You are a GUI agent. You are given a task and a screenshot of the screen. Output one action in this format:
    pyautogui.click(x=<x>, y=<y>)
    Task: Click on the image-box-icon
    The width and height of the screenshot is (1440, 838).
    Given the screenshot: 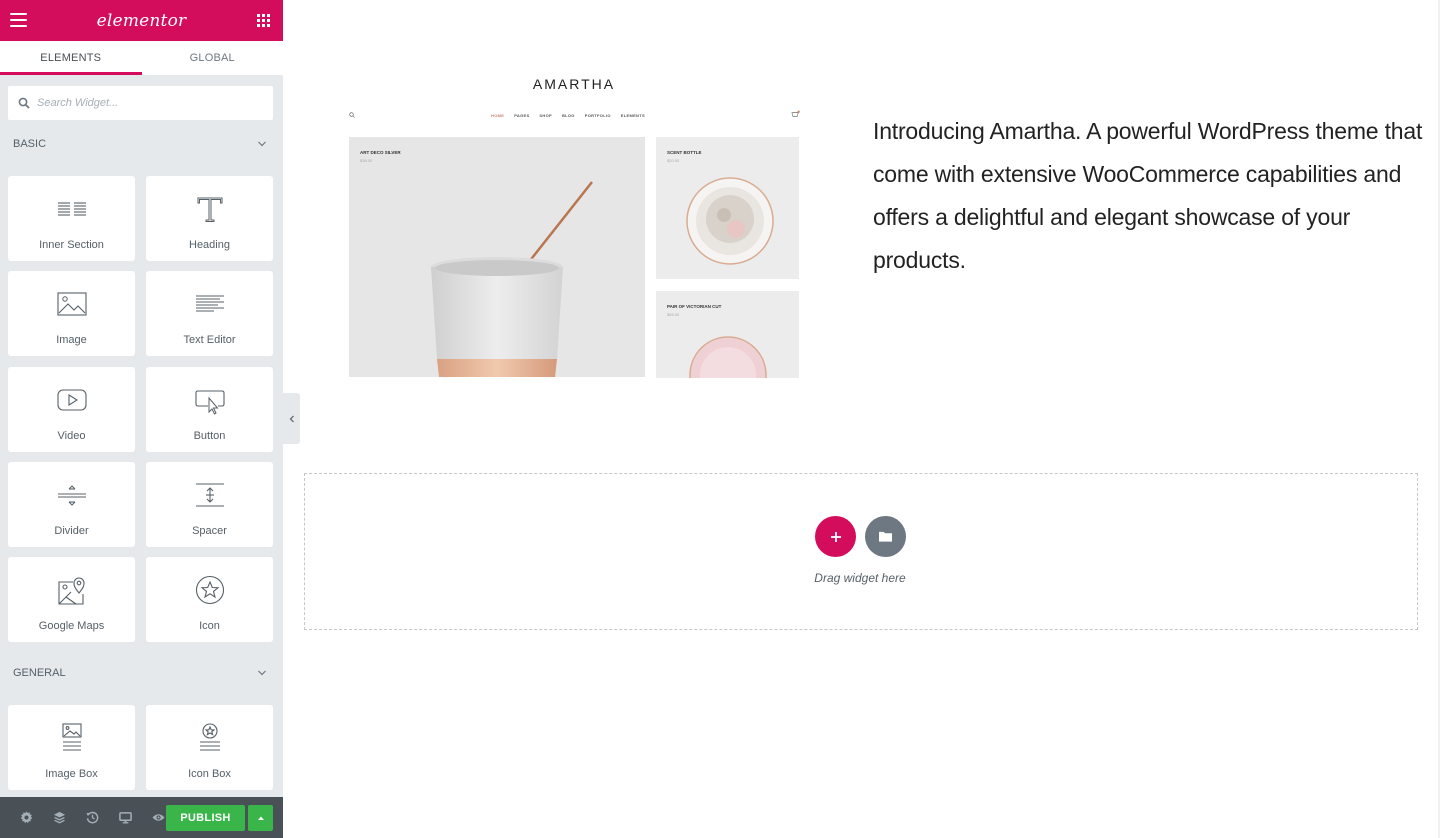 What is the action you would take?
    pyautogui.click(x=72, y=738)
    